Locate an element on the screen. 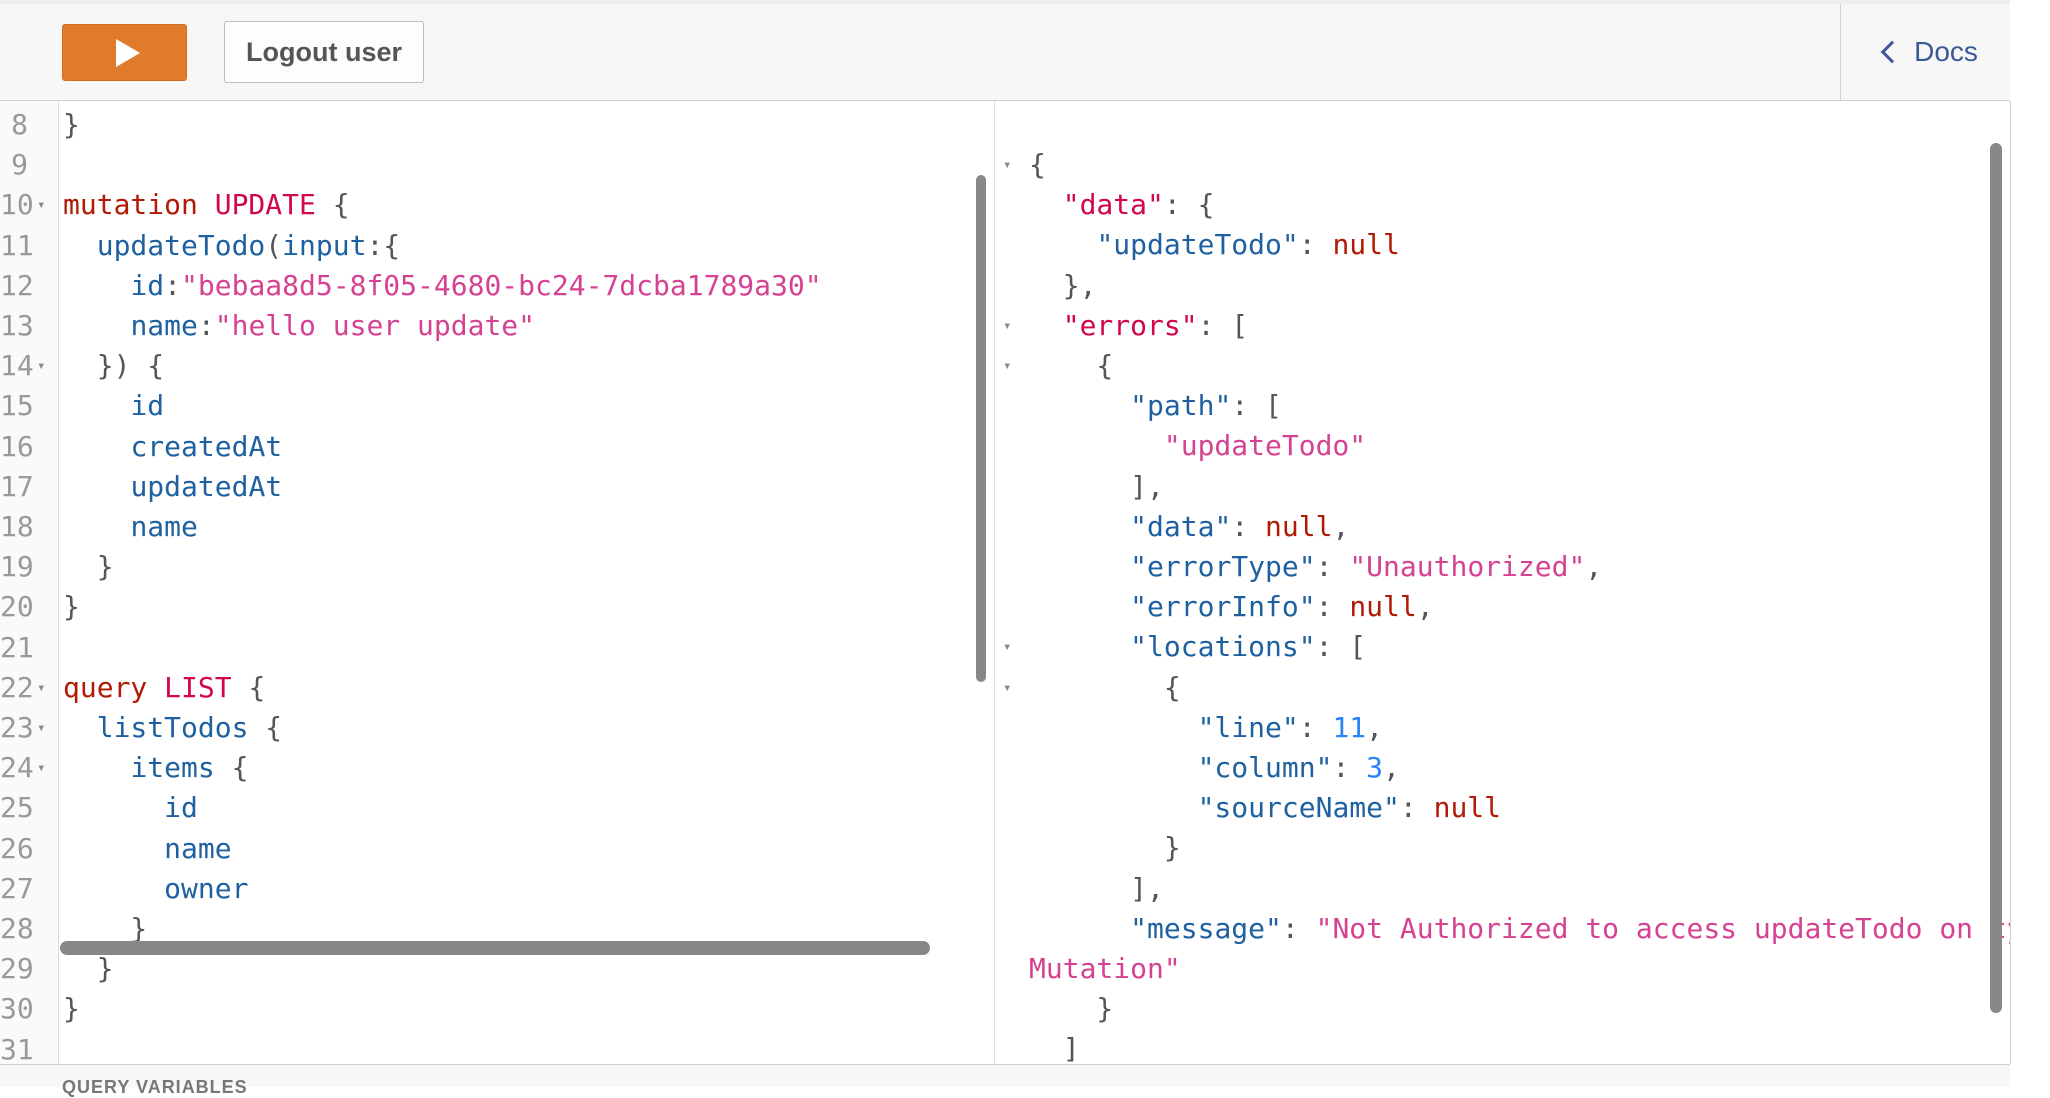 The height and width of the screenshot is (1098, 2050). line-number: 19 is located at coordinates (17, 567).